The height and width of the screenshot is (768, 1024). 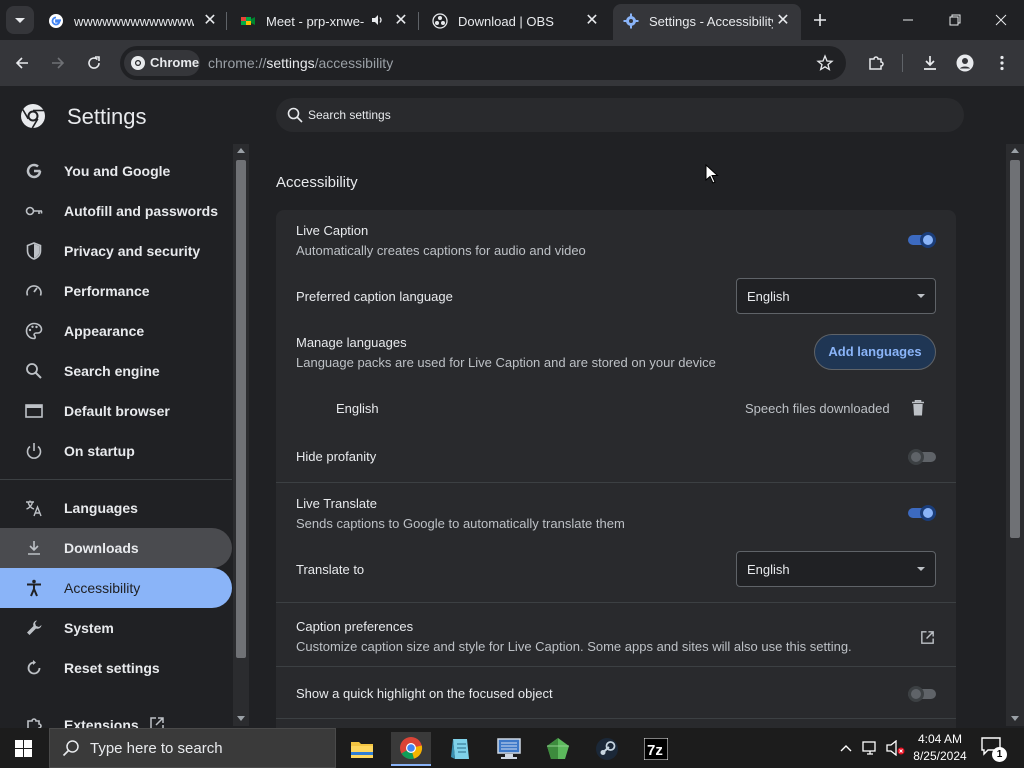 What do you see at coordinates (116, 291) in the screenshot?
I see `sidebar-item-performance: Performance` at bounding box center [116, 291].